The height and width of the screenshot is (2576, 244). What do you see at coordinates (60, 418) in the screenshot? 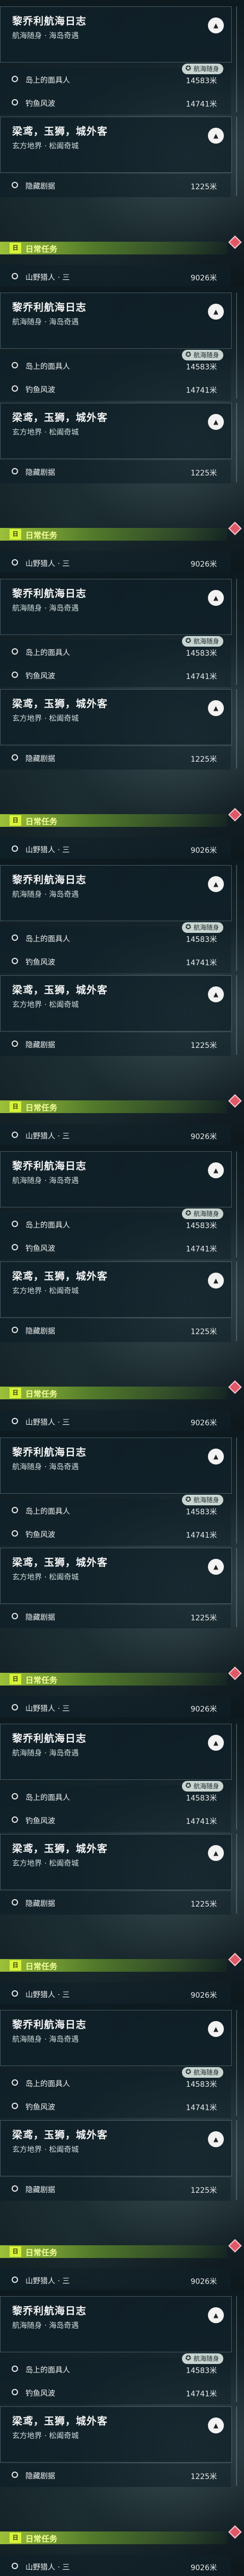
I see `quest-title: 梁鸢，玉狮，城外客` at bounding box center [60, 418].